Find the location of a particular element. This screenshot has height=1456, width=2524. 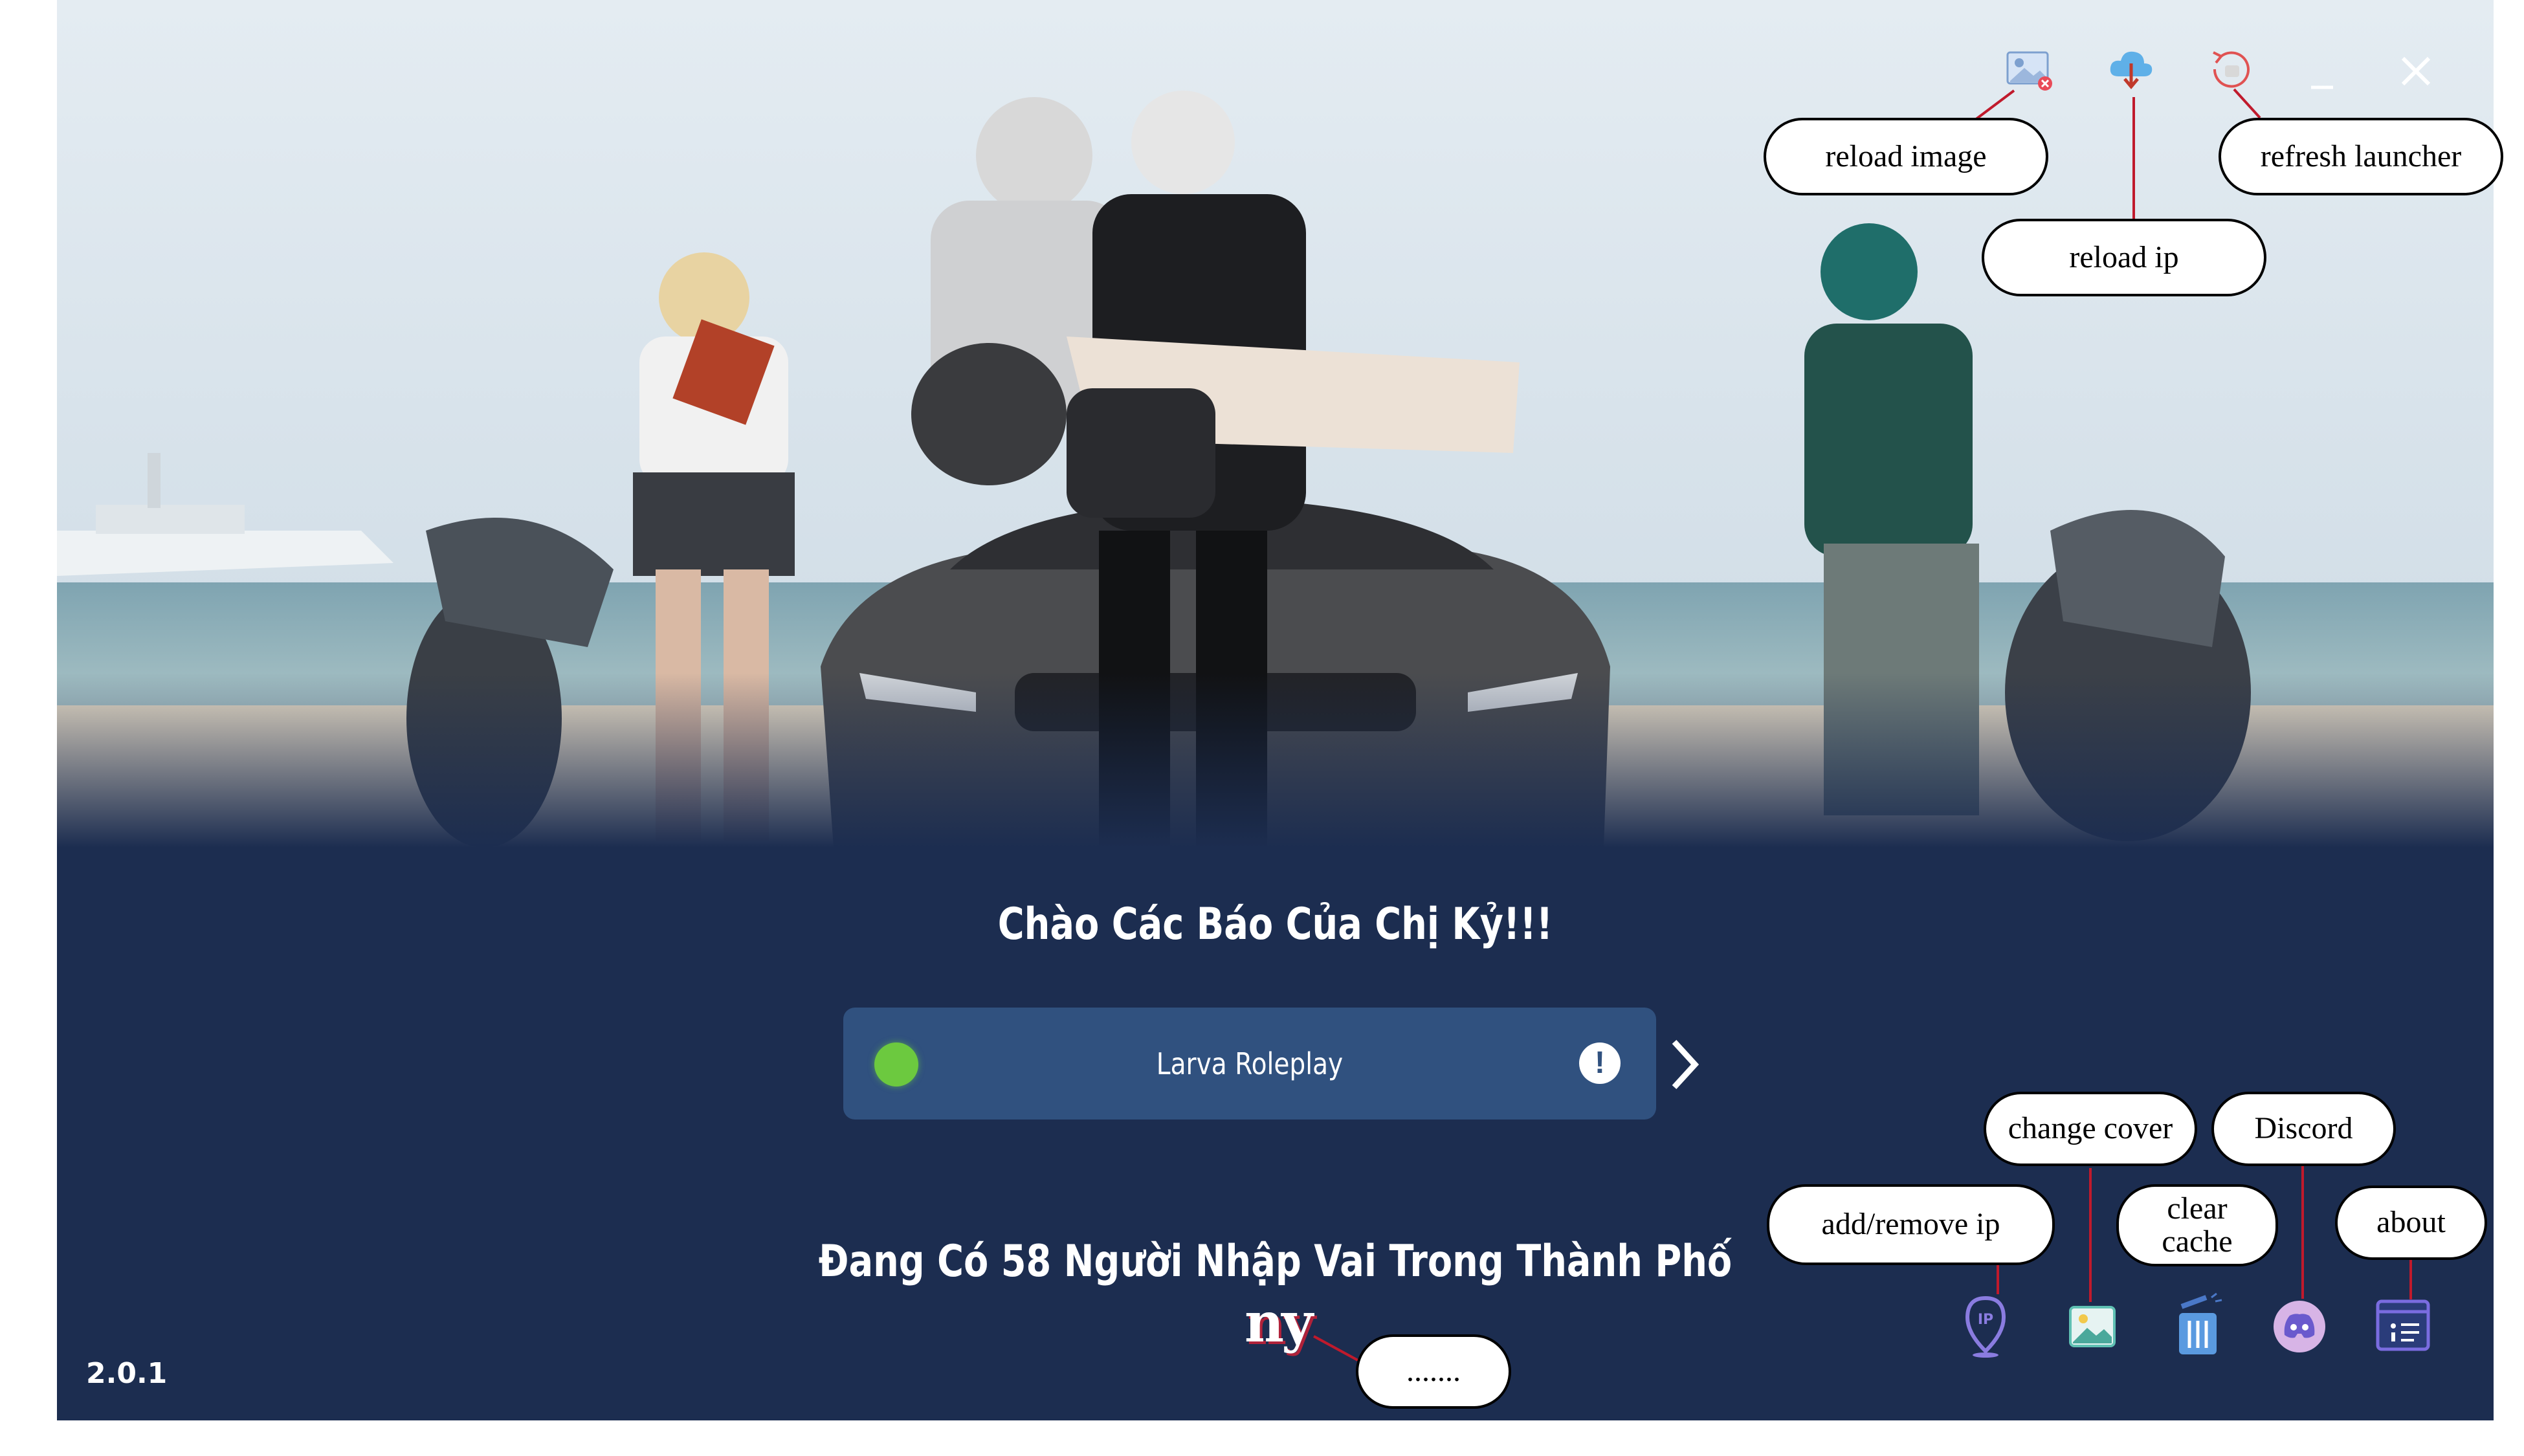

callout-about: about is located at coordinates (2411, 1223).